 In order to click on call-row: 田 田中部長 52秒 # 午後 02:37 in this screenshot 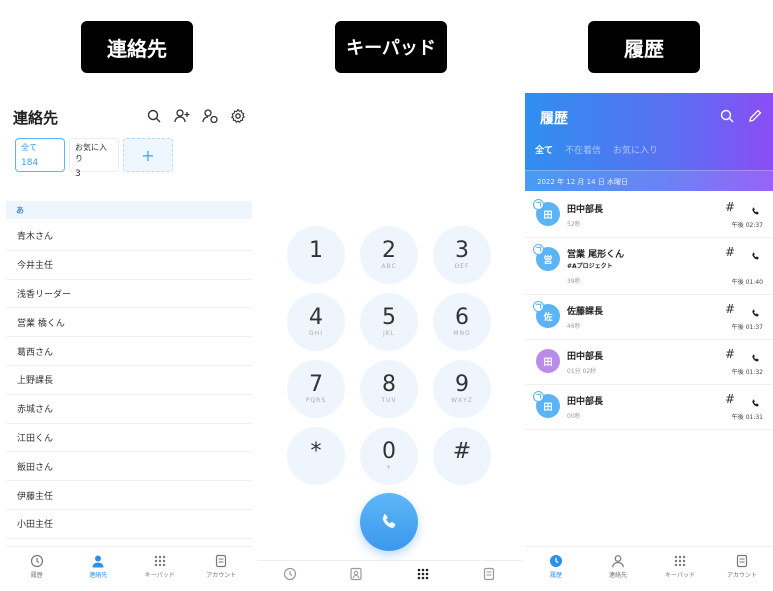, I will do `click(649, 215)`.